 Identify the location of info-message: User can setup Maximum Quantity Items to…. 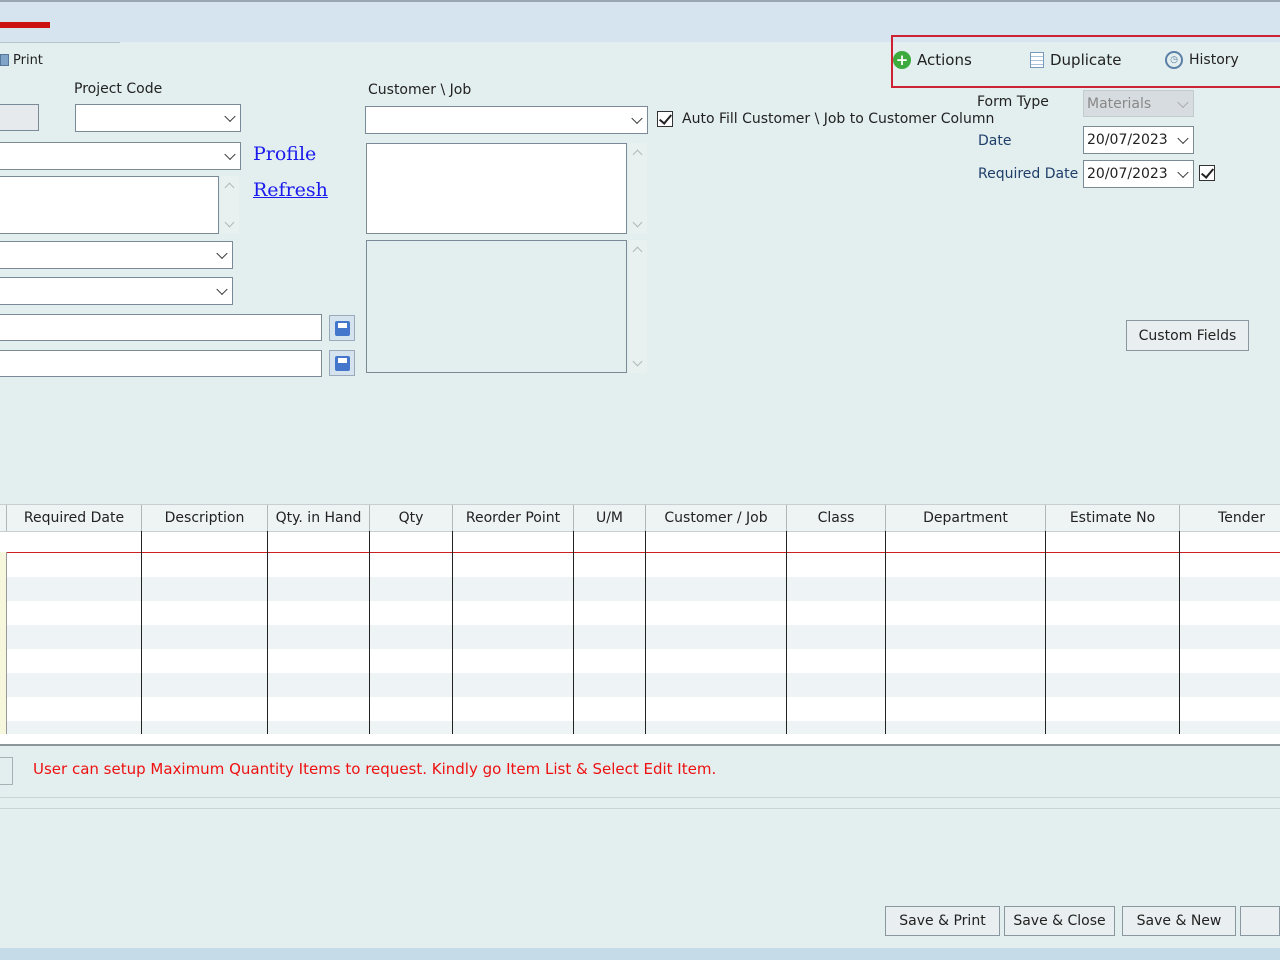
(375, 769).